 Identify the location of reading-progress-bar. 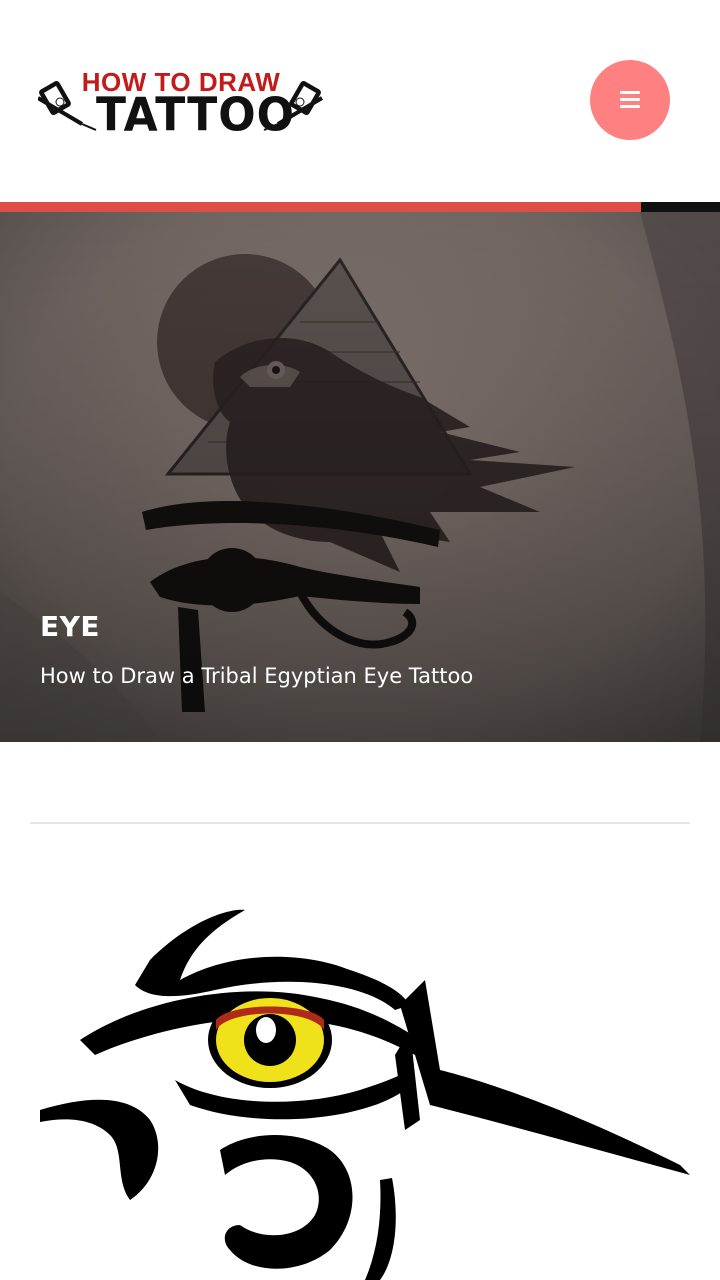
(360, 207).